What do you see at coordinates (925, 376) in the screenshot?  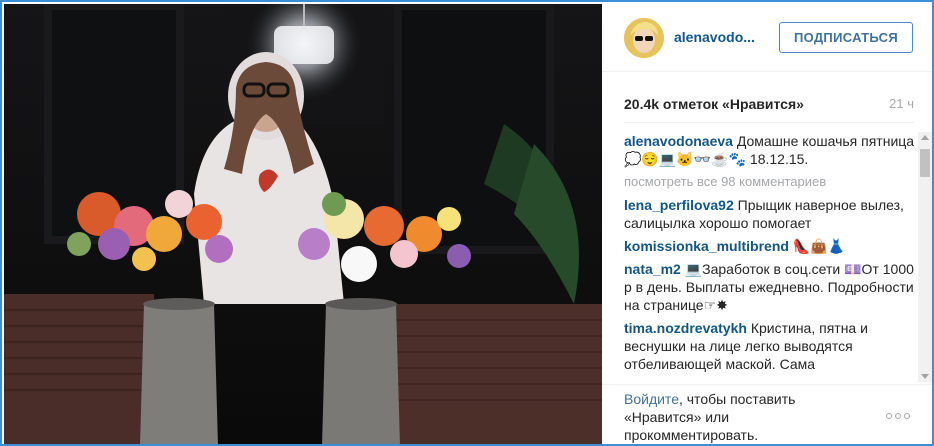 I see `scroll-down-arrow-icon` at bounding box center [925, 376].